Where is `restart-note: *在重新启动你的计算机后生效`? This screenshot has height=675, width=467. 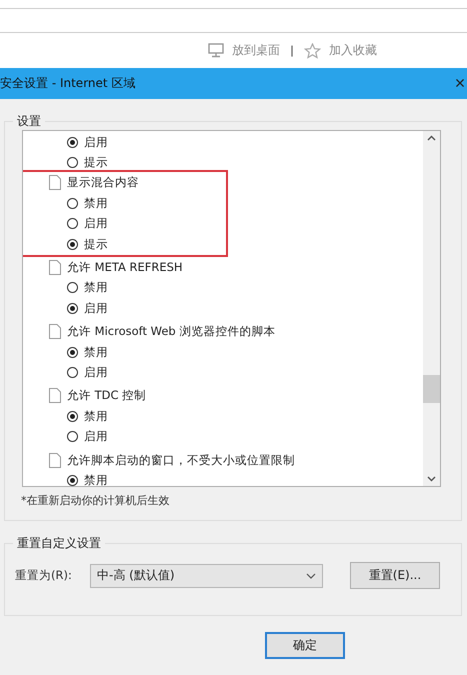 restart-note: *在重新启动你的计算机后生效 is located at coordinates (95, 500).